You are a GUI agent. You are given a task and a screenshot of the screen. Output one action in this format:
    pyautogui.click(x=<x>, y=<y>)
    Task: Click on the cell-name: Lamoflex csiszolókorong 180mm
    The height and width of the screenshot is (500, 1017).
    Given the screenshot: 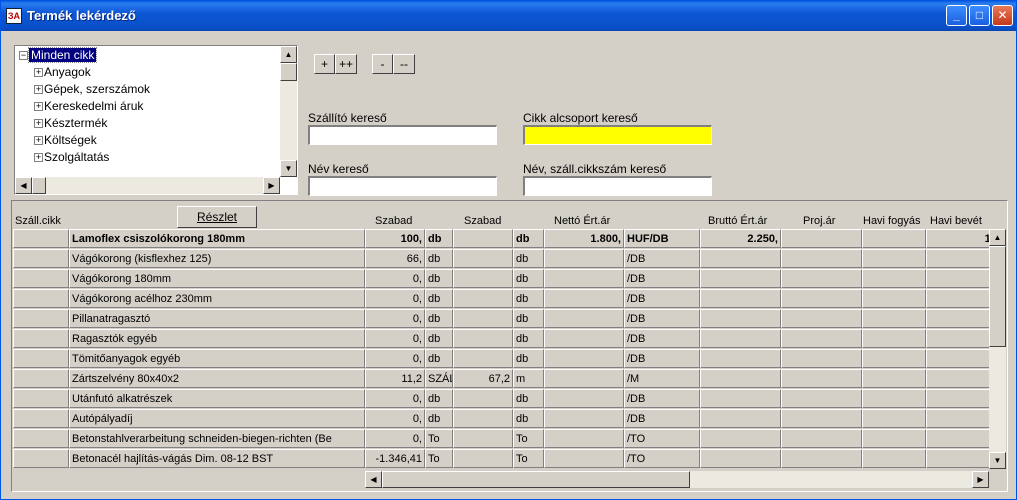 What is the action you would take?
    pyautogui.click(x=217, y=238)
    